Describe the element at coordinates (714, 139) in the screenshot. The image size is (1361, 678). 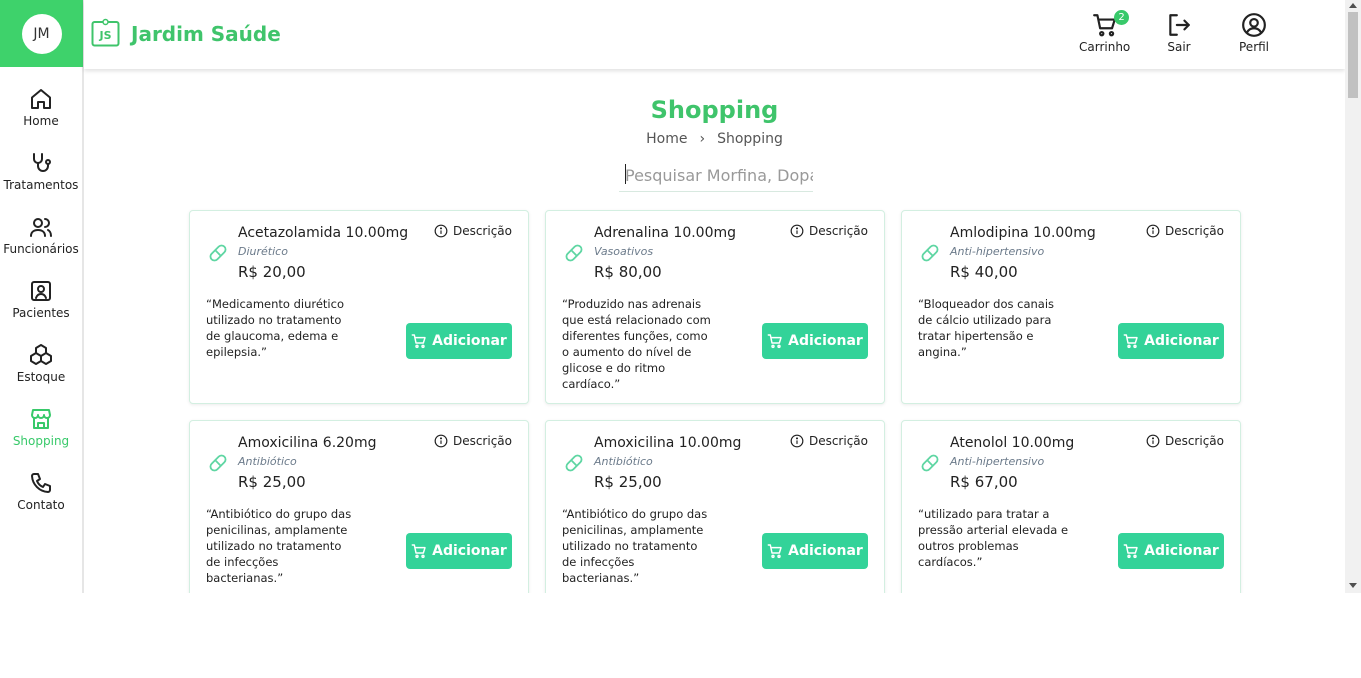
I see `breadcrumb: Home › Shopping` at that location.